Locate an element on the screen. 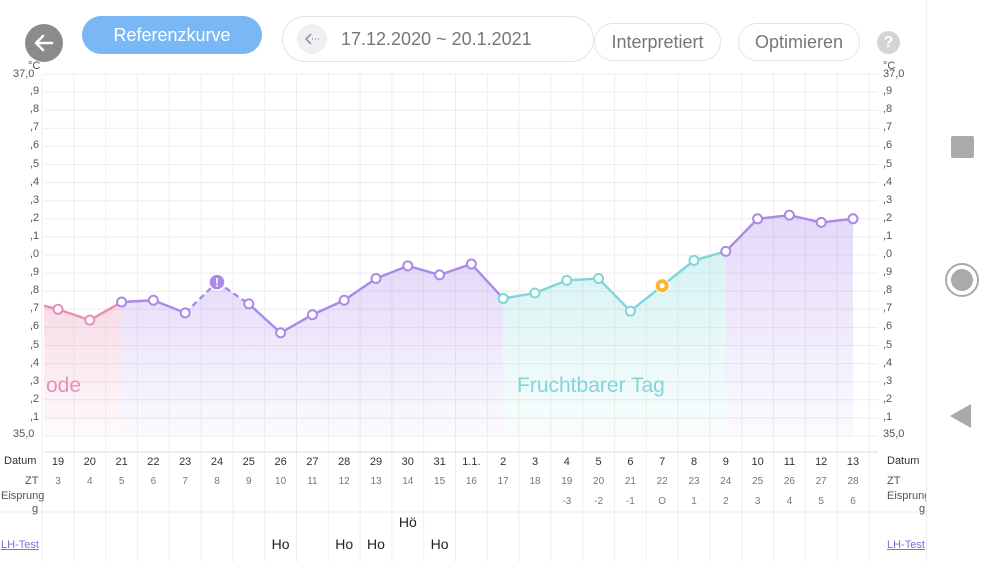 Image resolution: width=1000 pixels, height=562 pixels. date-tick-label: 11 is located at coordinates (789, 462).